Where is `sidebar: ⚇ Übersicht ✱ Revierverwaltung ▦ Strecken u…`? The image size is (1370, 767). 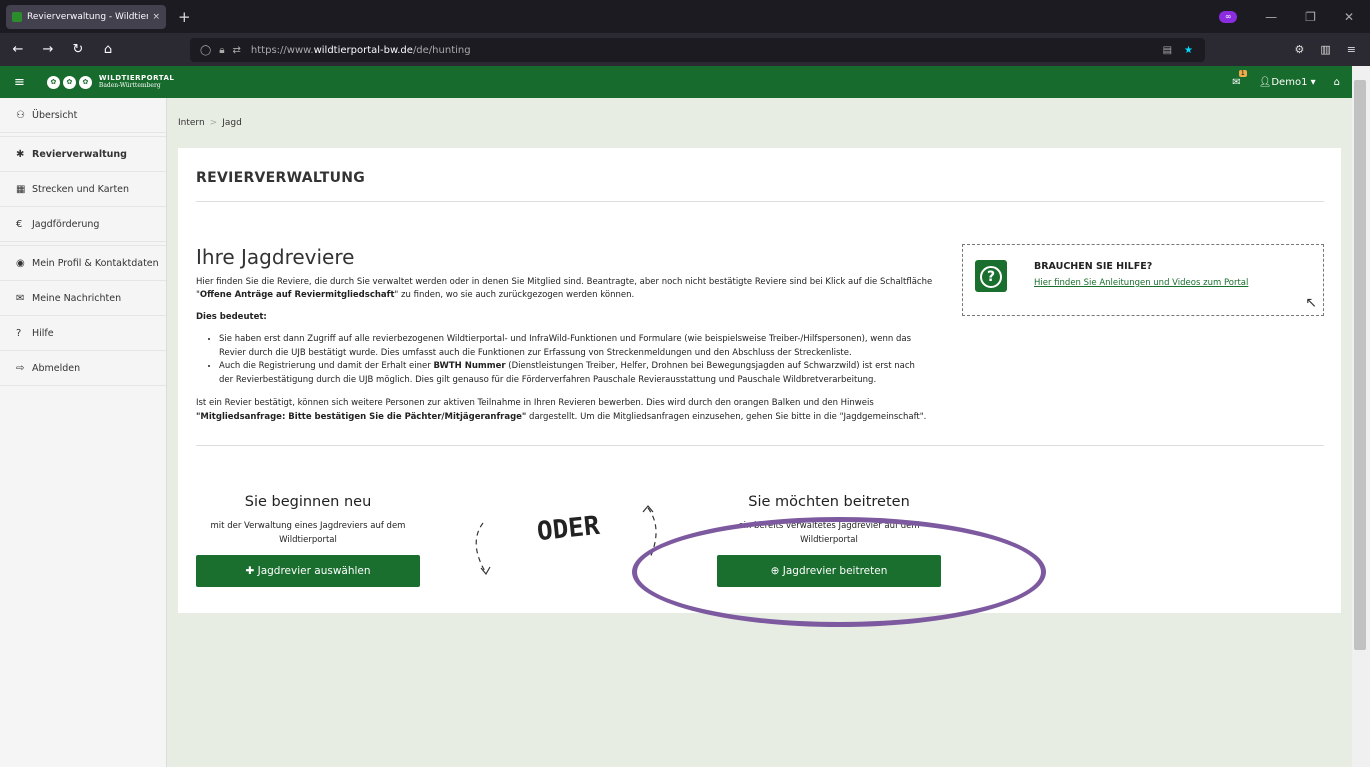 sidebar: ⚇ Übersicht ✱ Revierverwaltung ▦ Strecken u… is located at coordinates (83, 432).